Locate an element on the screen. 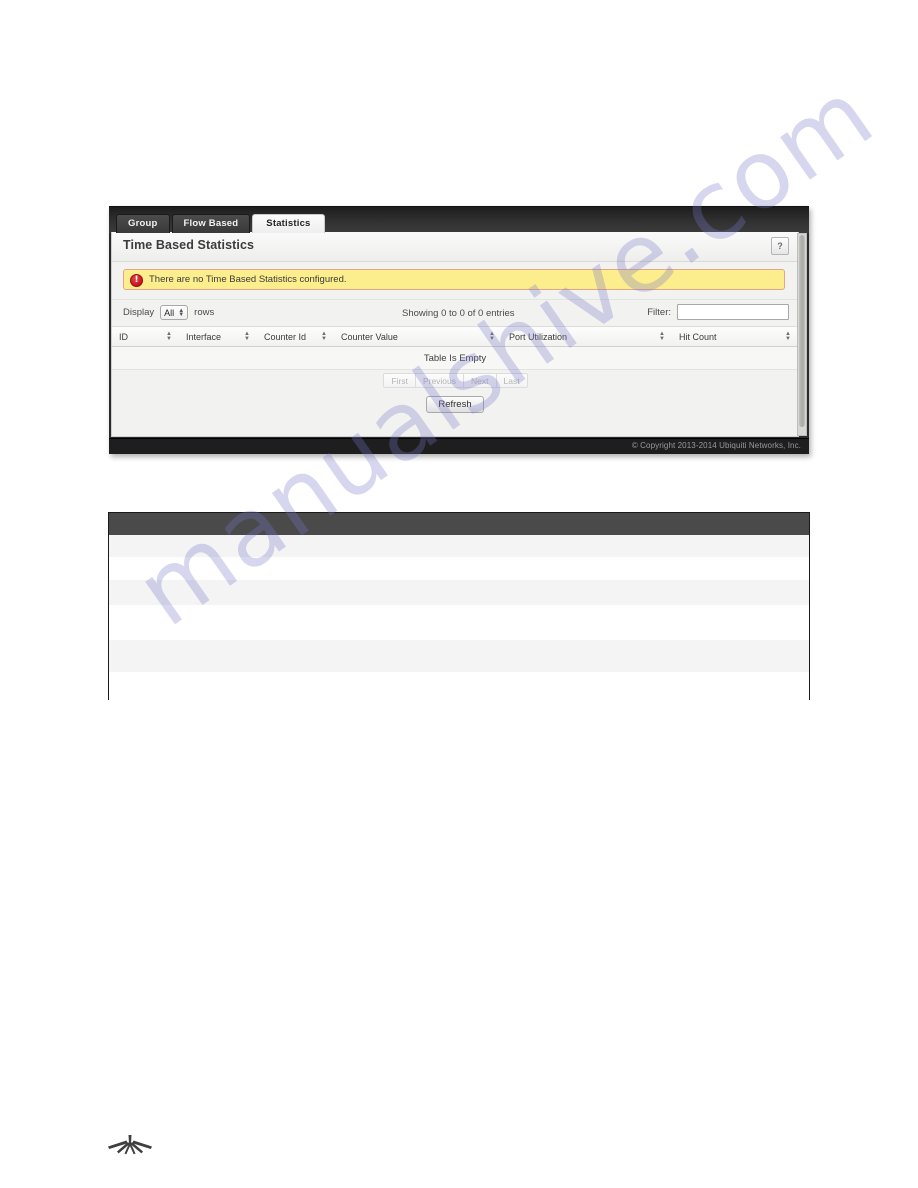 The width and height of the screenshot is (918, 1188). tab-flow-based: Flow Based is located at coordinates (211, 223).